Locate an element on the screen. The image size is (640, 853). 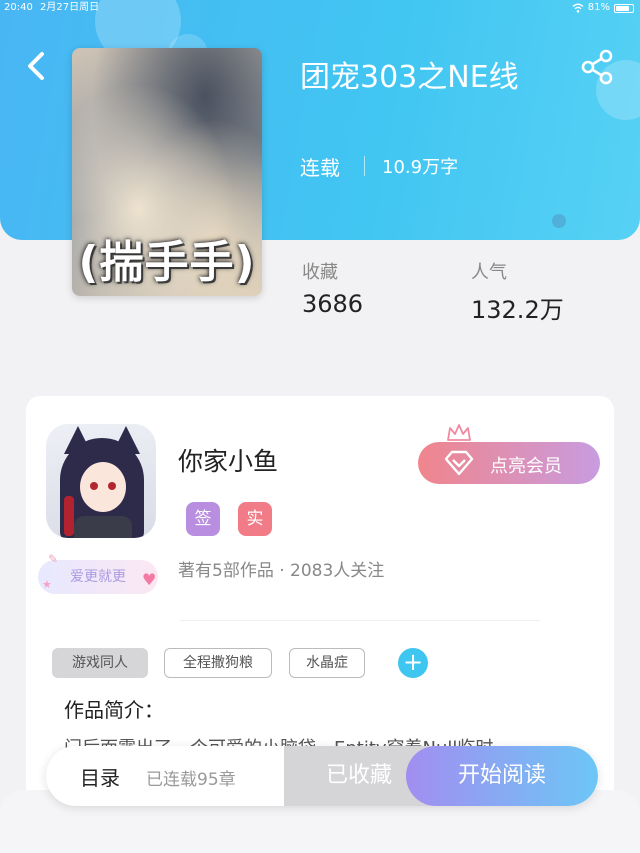
genre-tag: 游戏同人 is located at coordinates (100, 663).